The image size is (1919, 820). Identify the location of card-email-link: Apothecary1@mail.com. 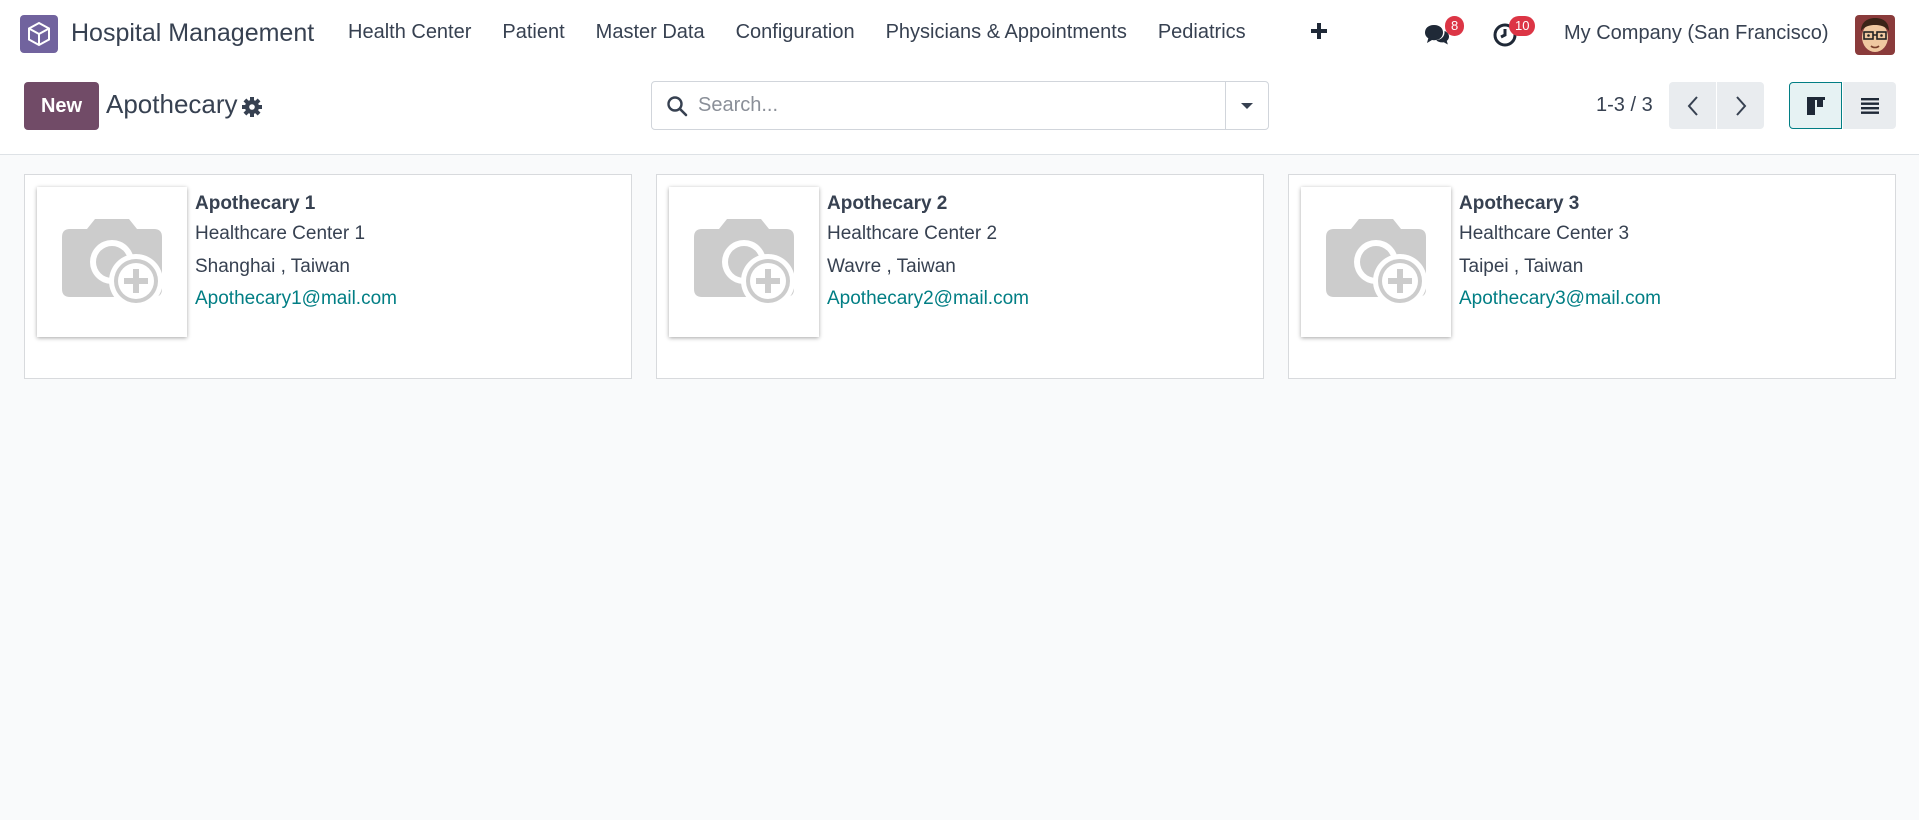
(296, 299).